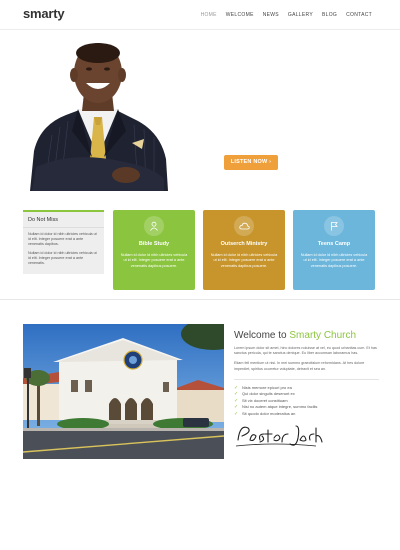  Describe the element at coordinates (300, 15) in the screenshot. I see `nav-gallery: GALLERY` at that location.